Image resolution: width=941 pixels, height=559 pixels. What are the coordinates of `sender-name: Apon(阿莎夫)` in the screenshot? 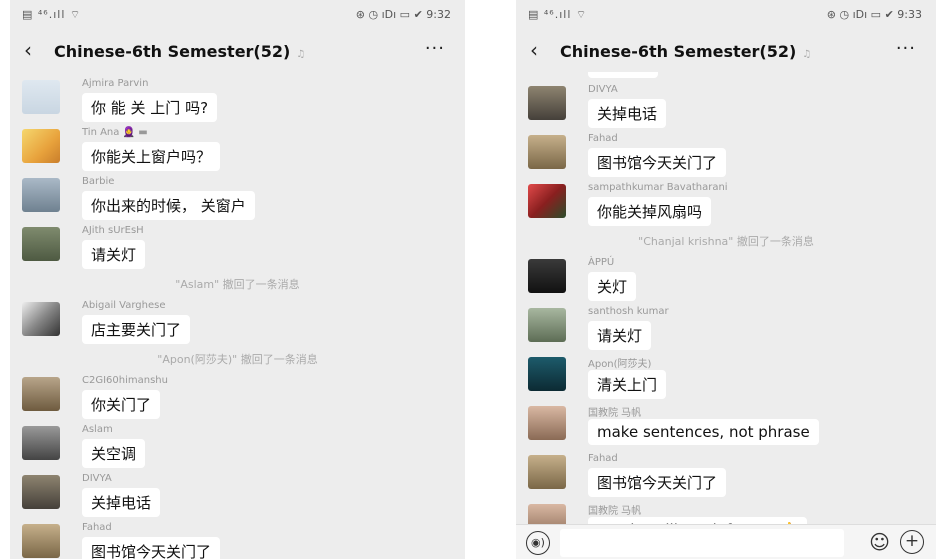 It's located at (620, 364).